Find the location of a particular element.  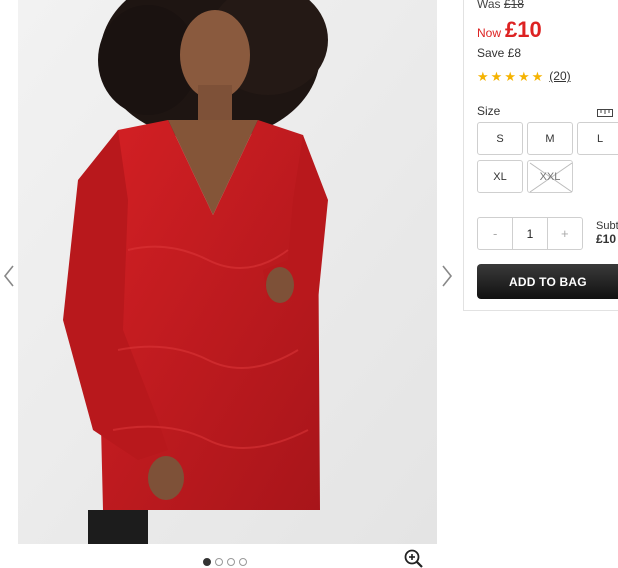

size-option-l: L is located at coordinates (597, 138).